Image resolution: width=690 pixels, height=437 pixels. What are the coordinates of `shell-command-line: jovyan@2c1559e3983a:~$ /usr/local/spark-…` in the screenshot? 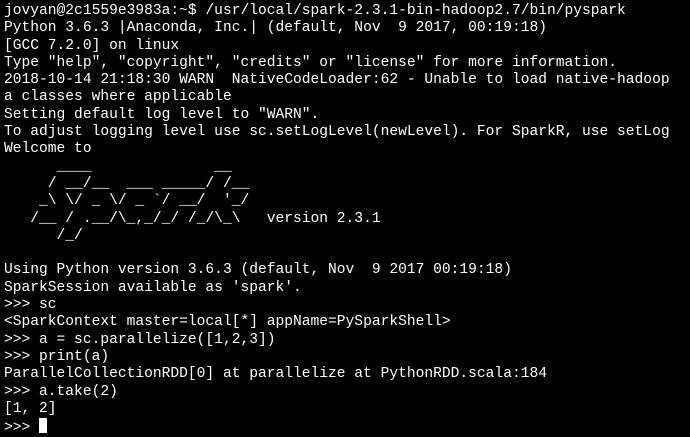 It's located at (315, 11).